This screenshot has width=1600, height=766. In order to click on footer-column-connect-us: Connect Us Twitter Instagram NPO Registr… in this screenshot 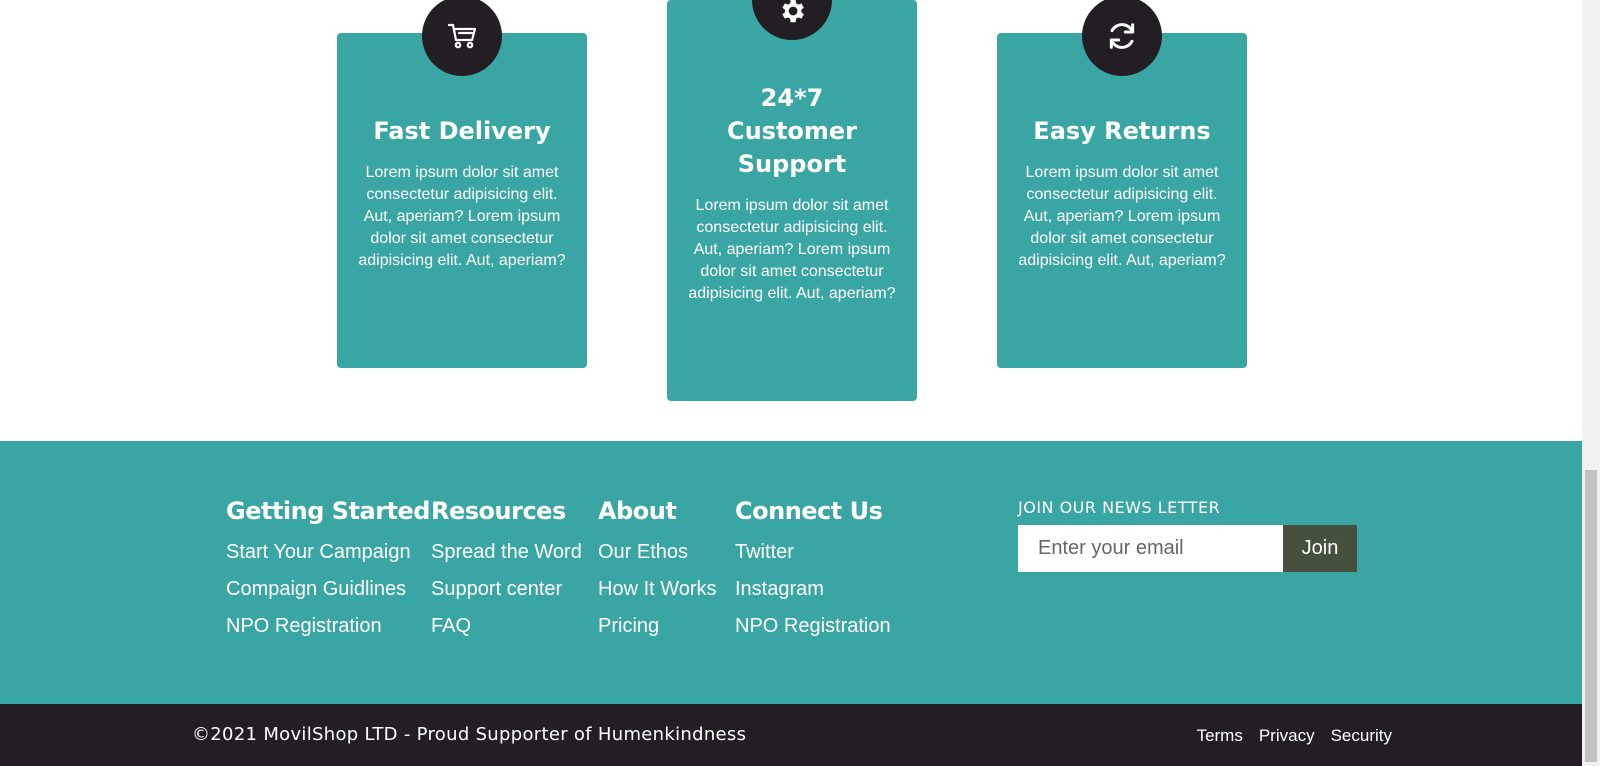, I will do `click(813, 572)`.